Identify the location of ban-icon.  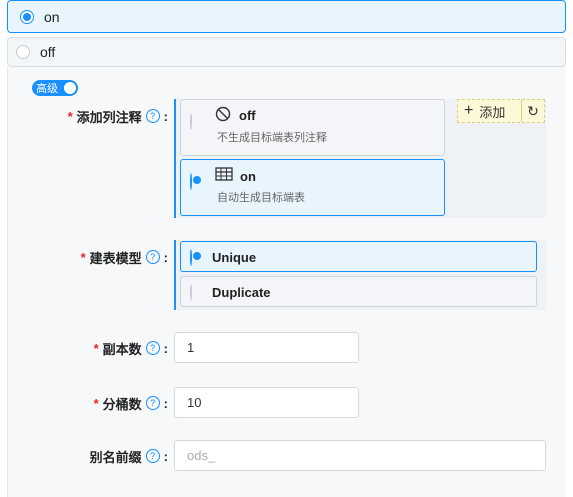
(223, 115).